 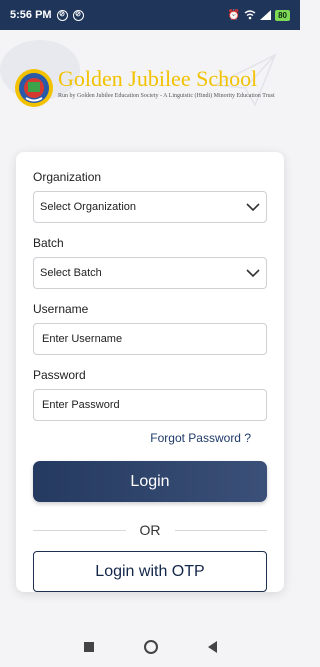 I want to click on back-button, so click(x=212, y=647).